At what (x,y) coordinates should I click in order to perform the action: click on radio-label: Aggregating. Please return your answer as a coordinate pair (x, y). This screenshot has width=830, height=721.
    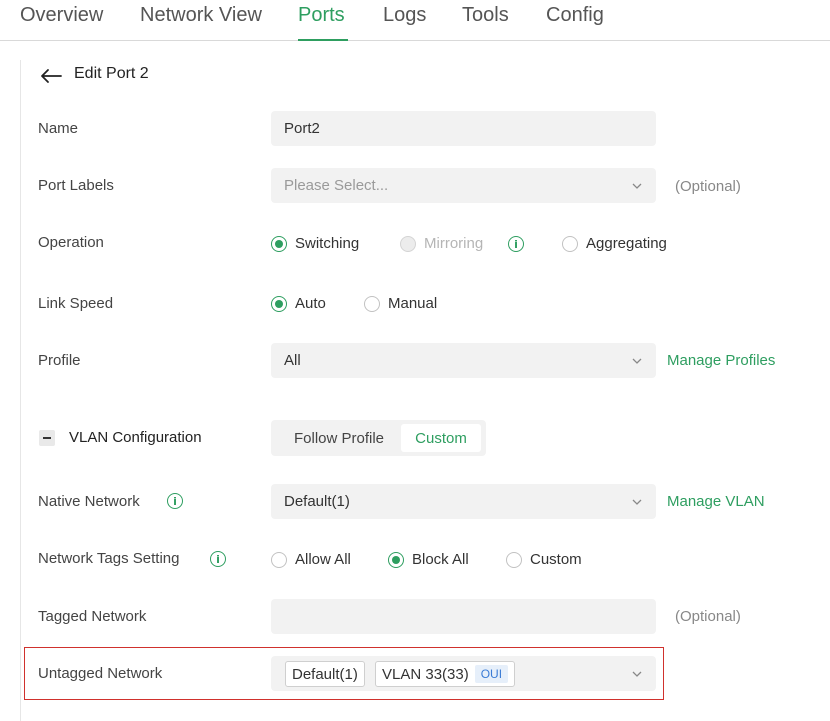
    Looking at the image, I should click on (626, 243).